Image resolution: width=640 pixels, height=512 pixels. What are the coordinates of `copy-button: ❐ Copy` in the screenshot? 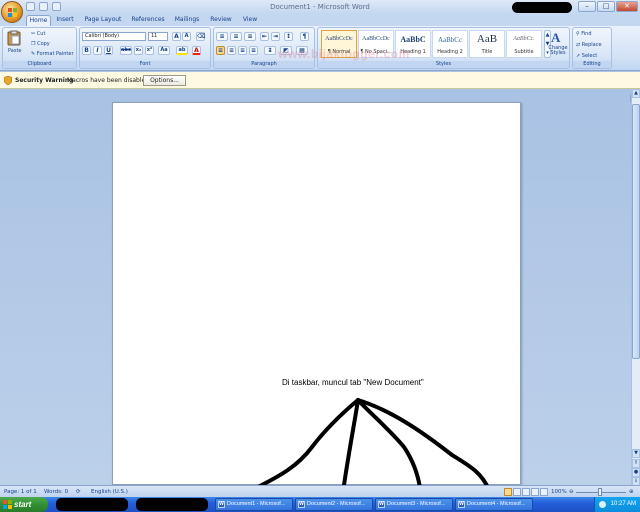 It's located at (40, 44).